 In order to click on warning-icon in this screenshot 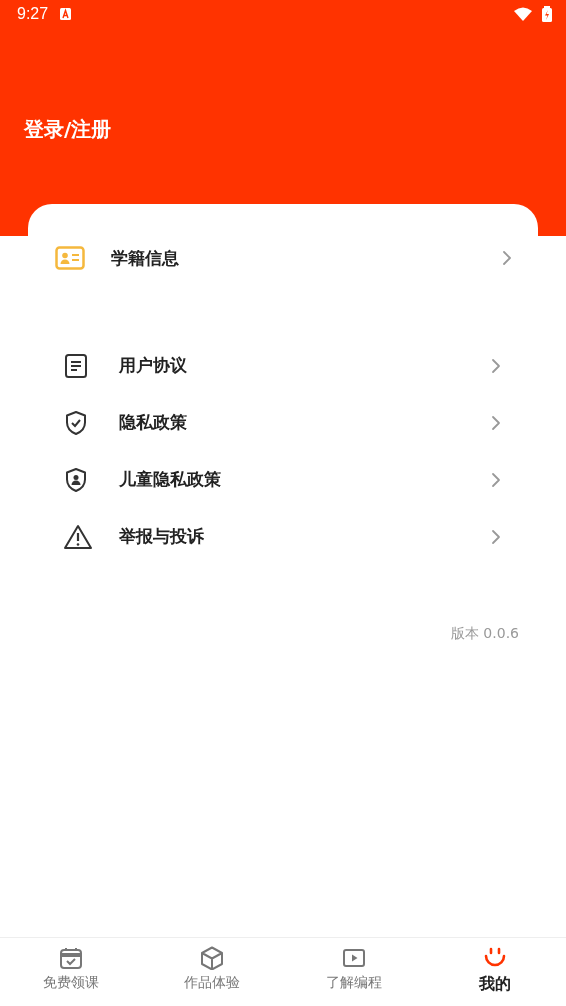, I will do `click(78, 536)`.